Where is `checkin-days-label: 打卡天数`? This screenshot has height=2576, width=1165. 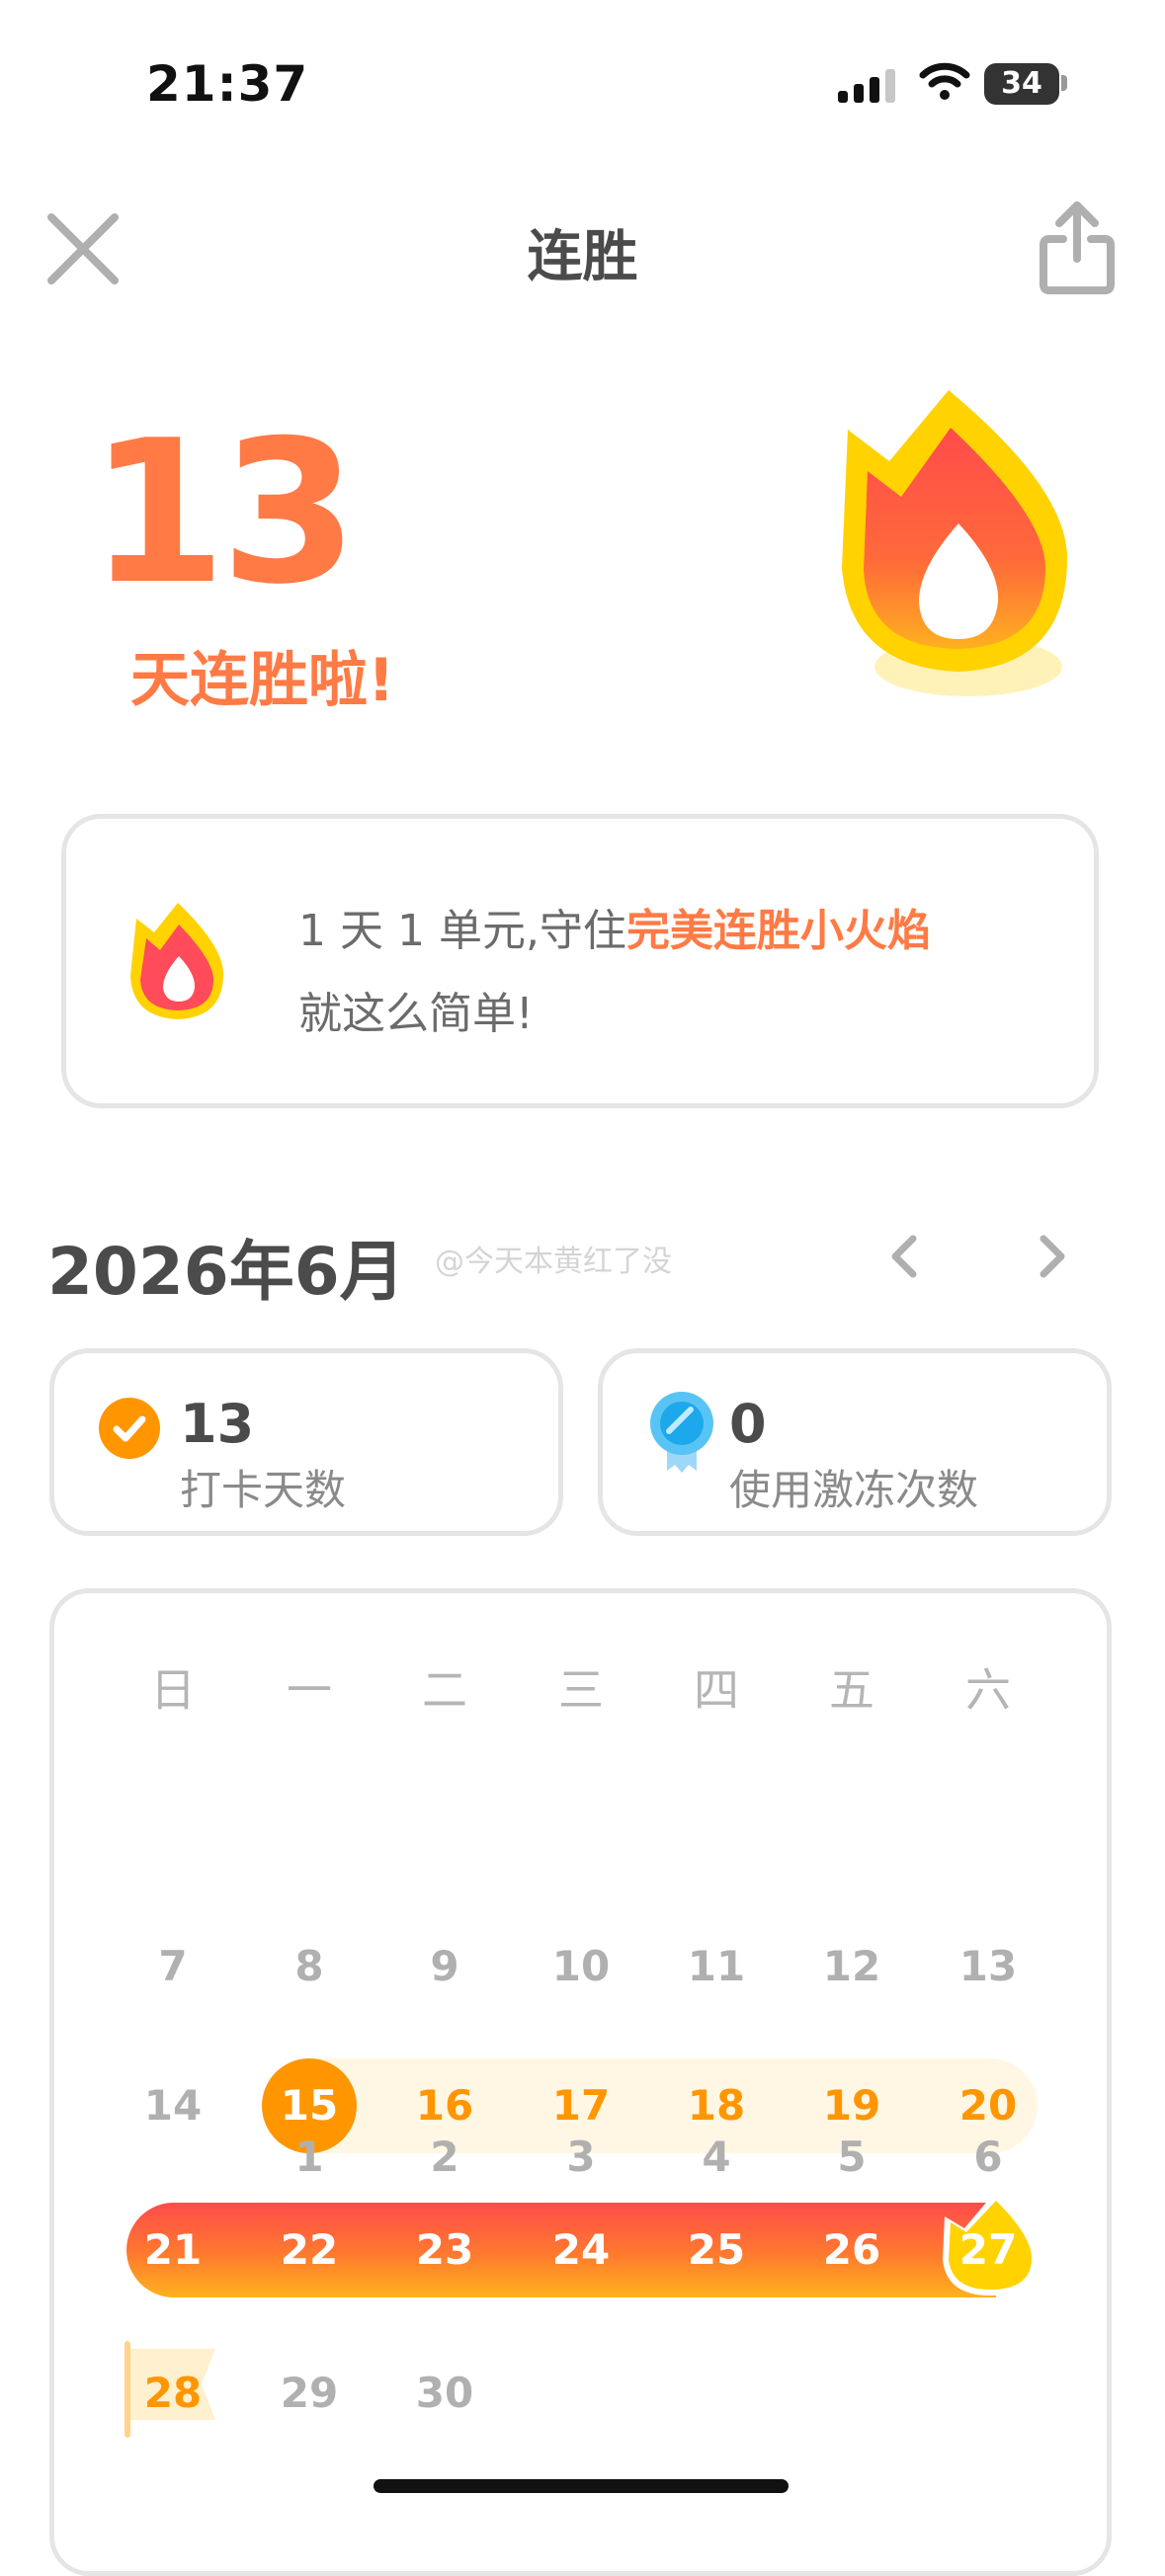 checkin-days-label: 打卡天数 is located at coordinates (263, 1490).